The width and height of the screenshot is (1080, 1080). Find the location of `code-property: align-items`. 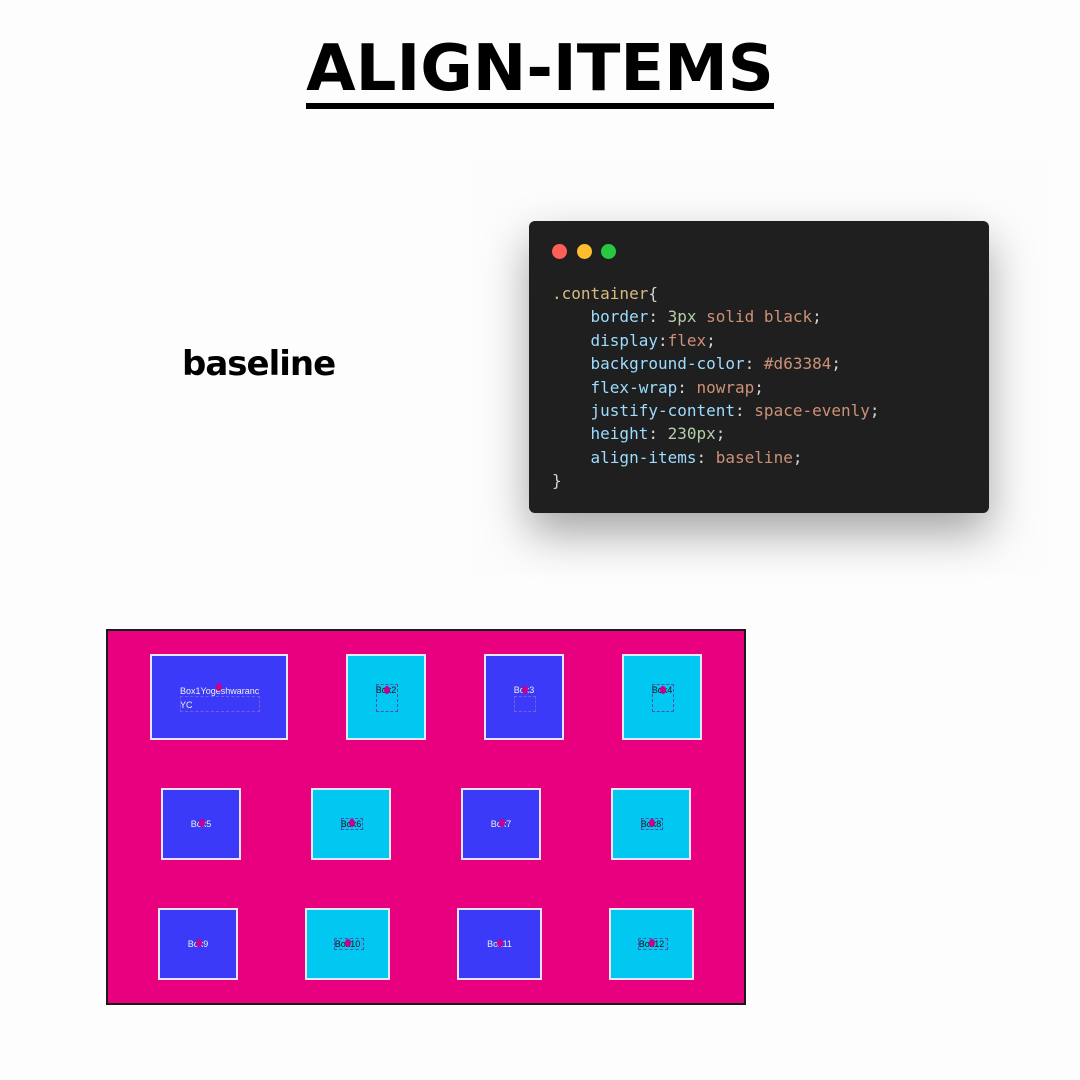

code-property: align-items is located at coordinates (643, 457).